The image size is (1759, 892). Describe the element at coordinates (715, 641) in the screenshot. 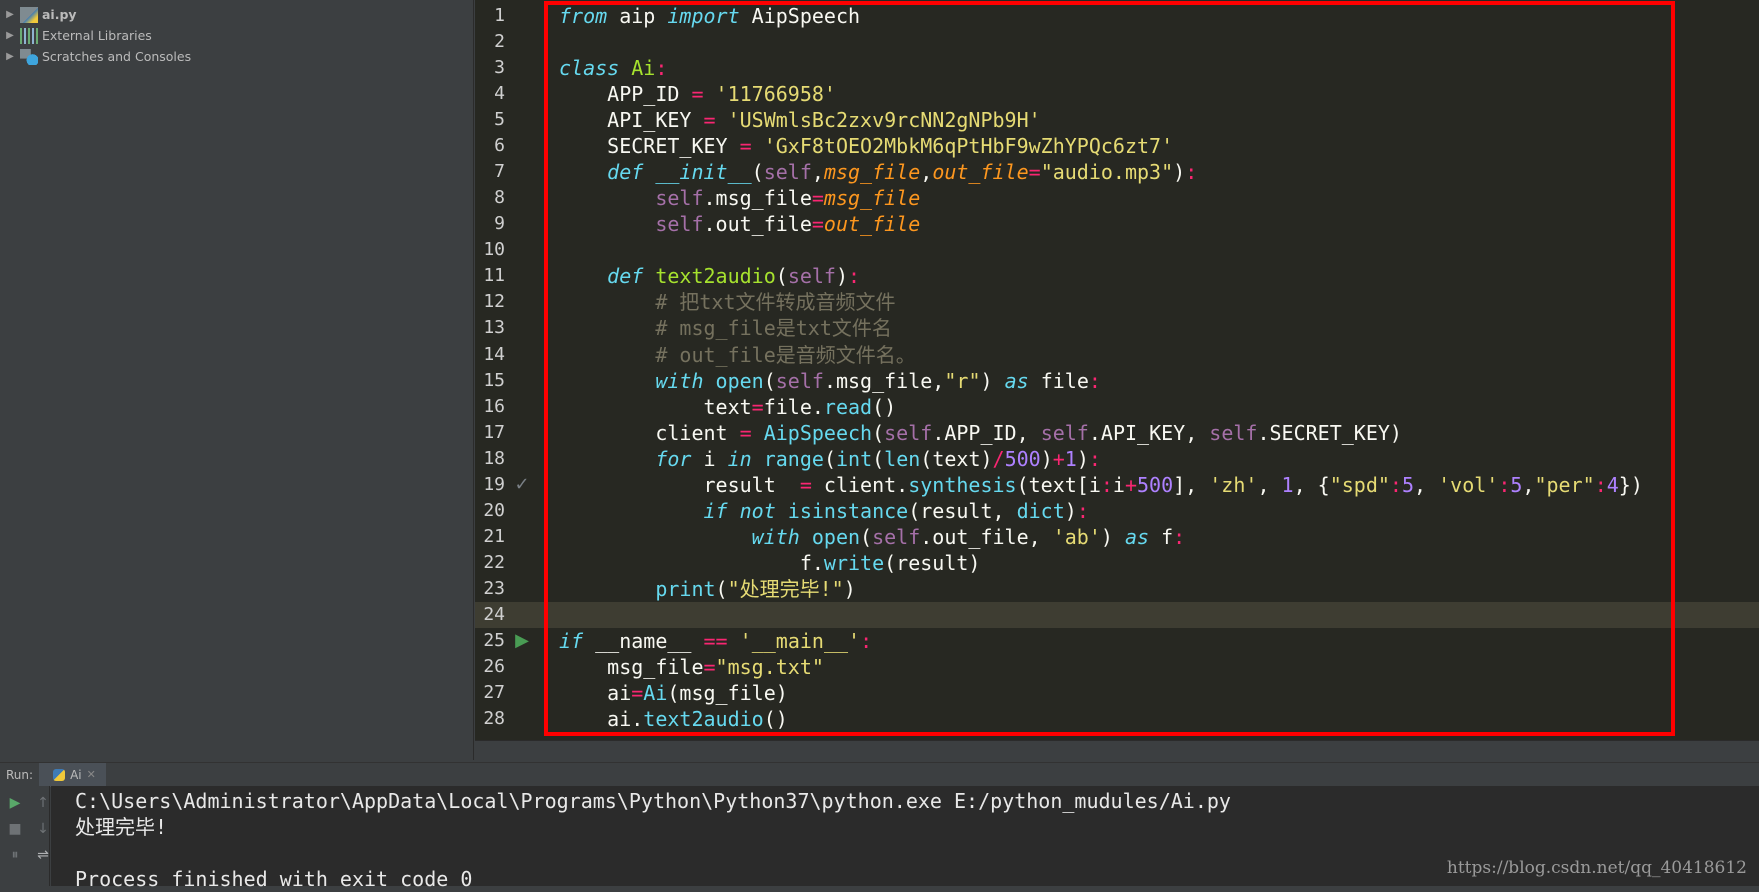

I see `code-line: if __name__ == '__main__':` at that location.